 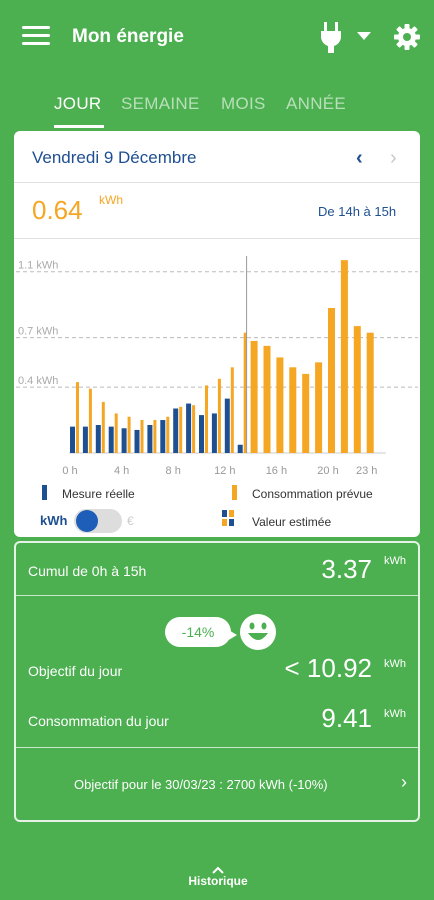 I want to click on unit-toggle-euro-label: €, so click(x=130, y=521).